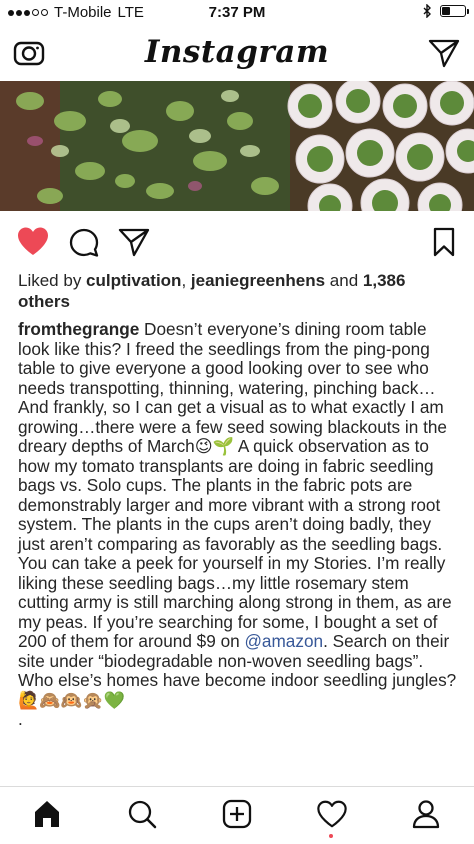  Describe the element at coordinates (258, 280) in the screenshot. I see `liker-username: jeaniegreenhens` at that location.